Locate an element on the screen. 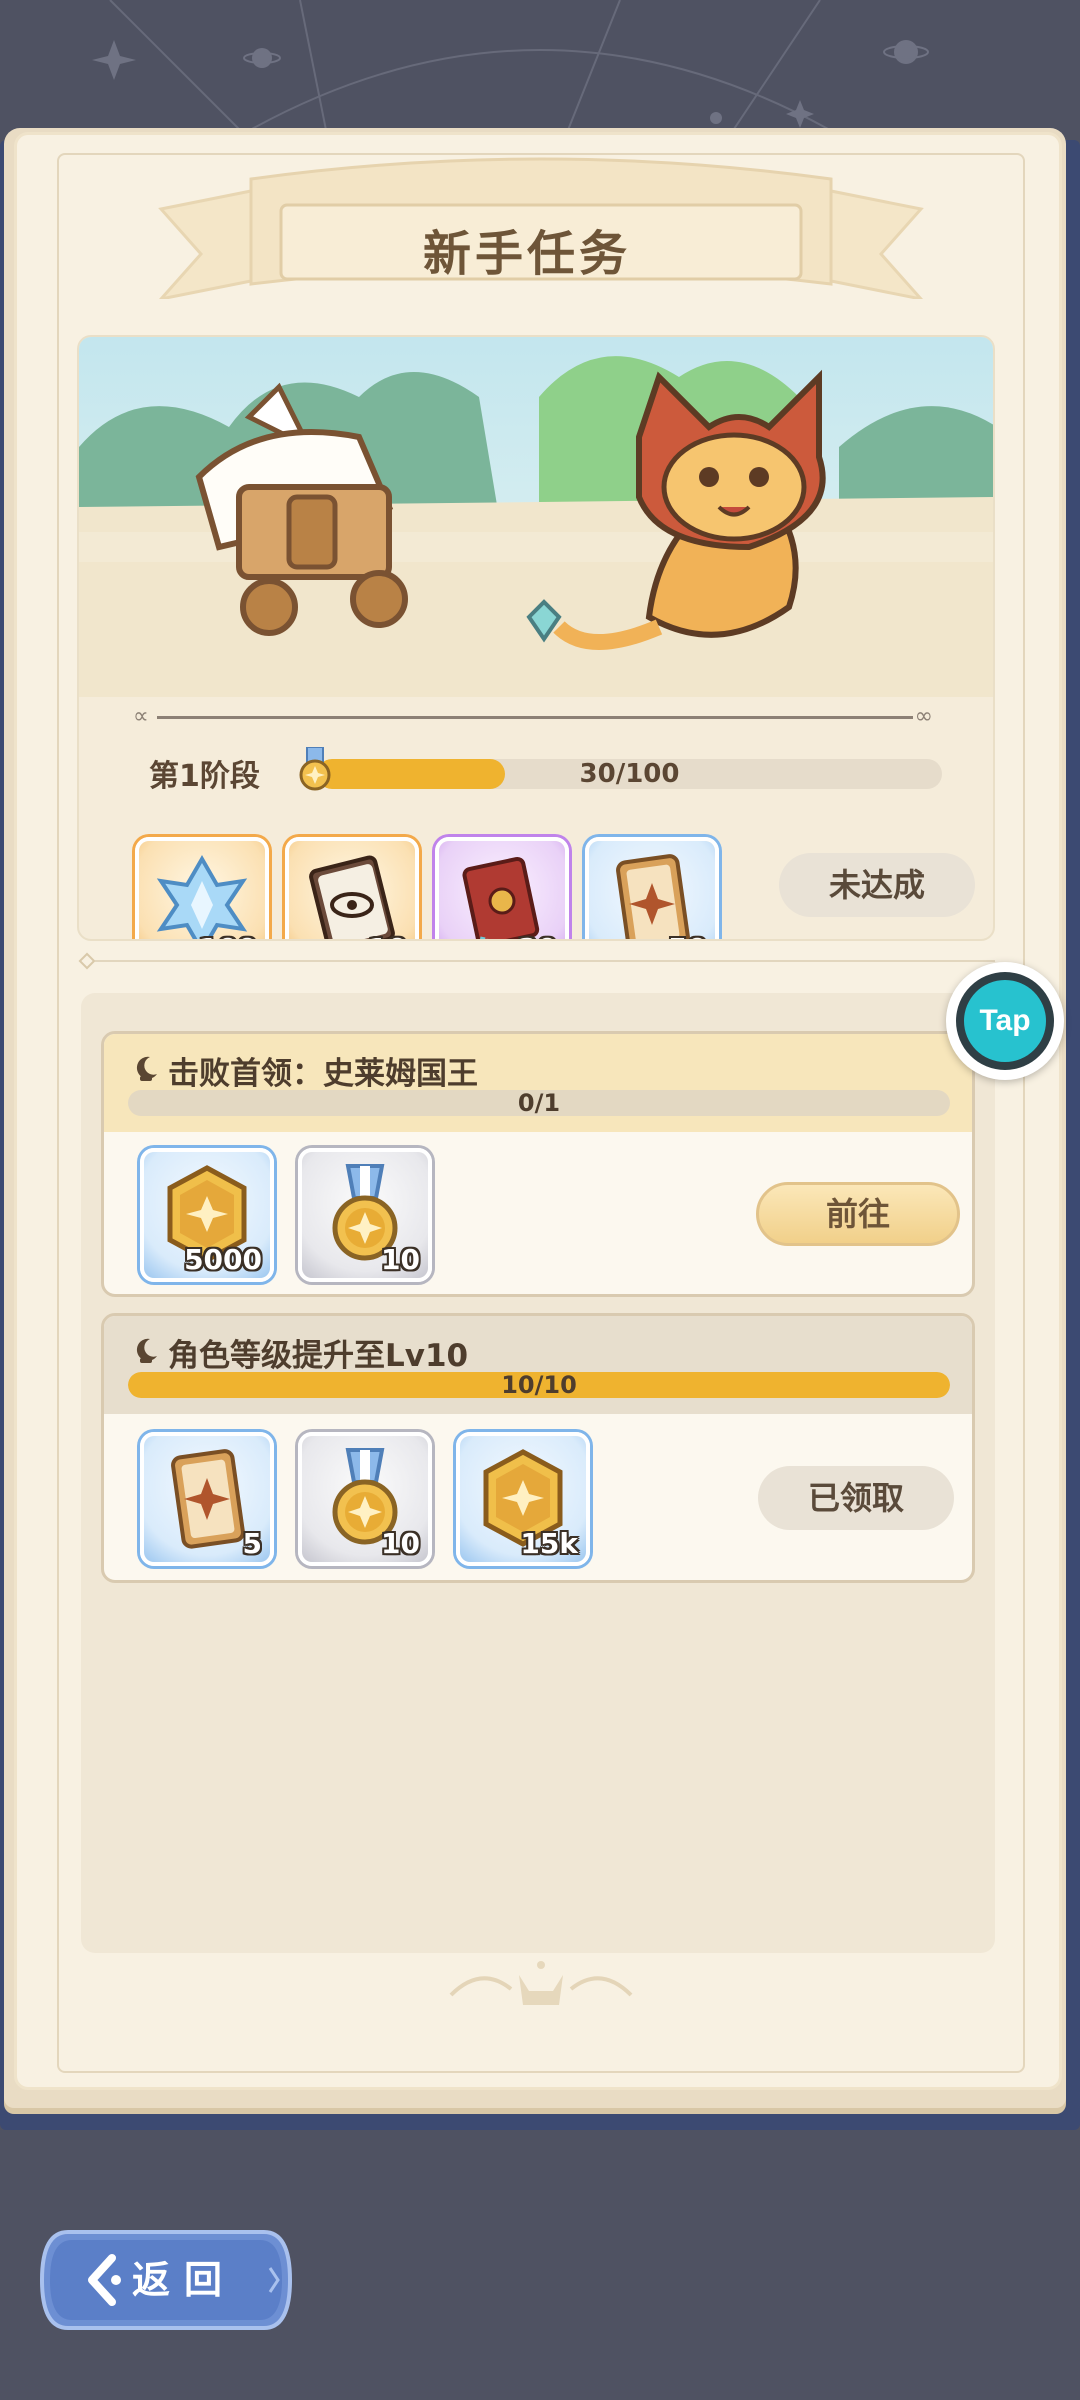  track-start-icon: ∝ is located at coordinates (141, 716).